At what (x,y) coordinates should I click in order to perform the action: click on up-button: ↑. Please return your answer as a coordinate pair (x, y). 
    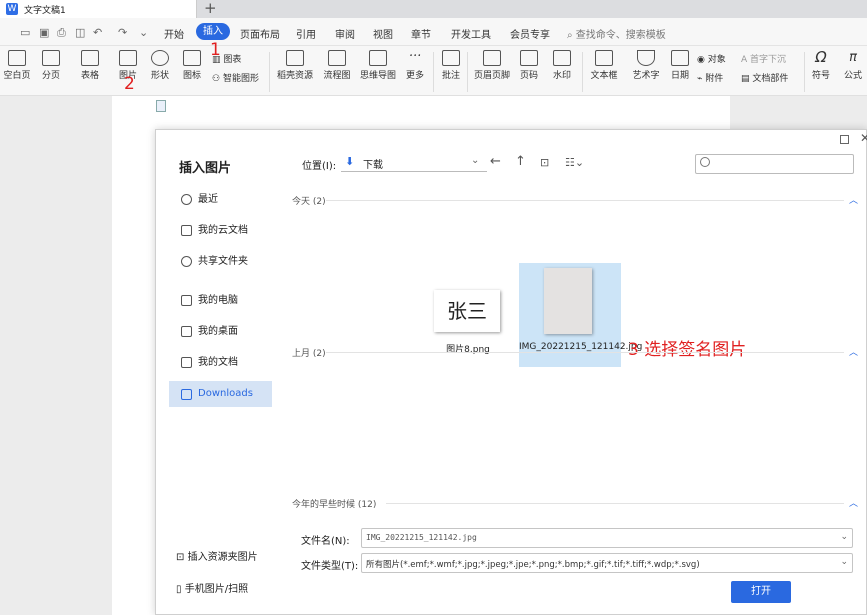
    Looking at the image, I should click on (520, 161).